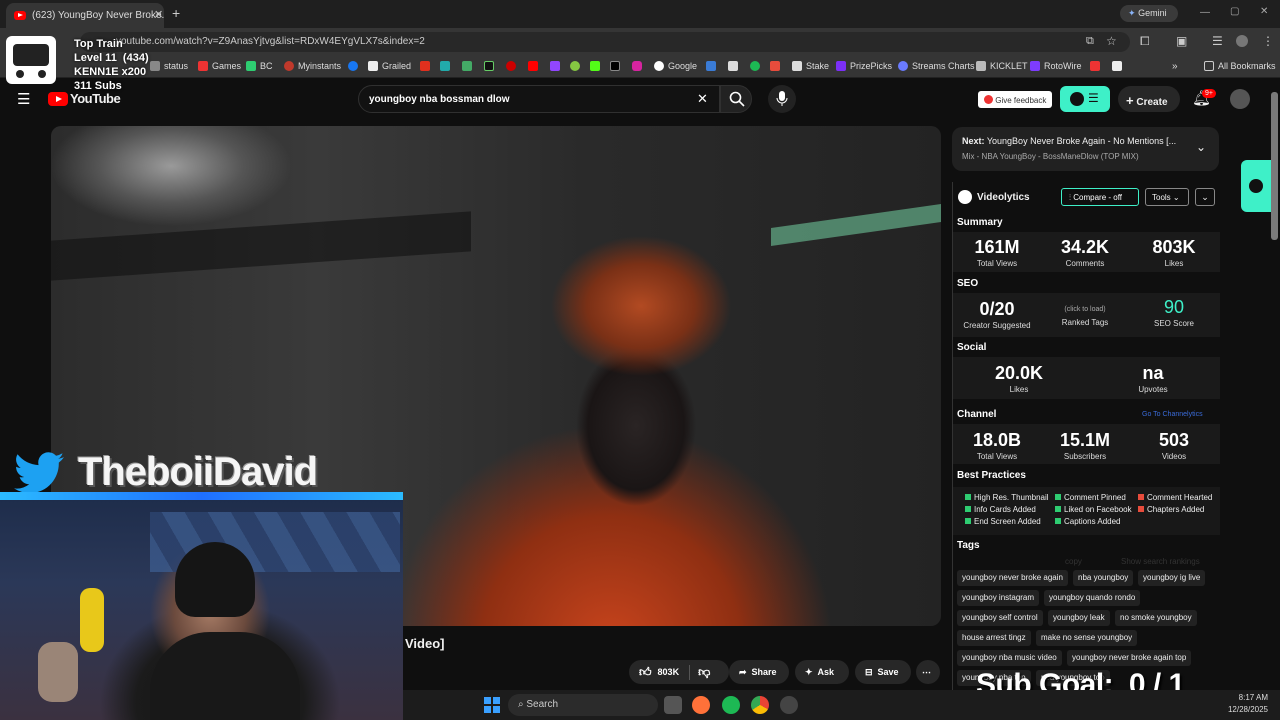 Image resolution: width=1280 pixels, height=720 pixels. I want to click on install-icon: ⧉, so click(1090, 41).